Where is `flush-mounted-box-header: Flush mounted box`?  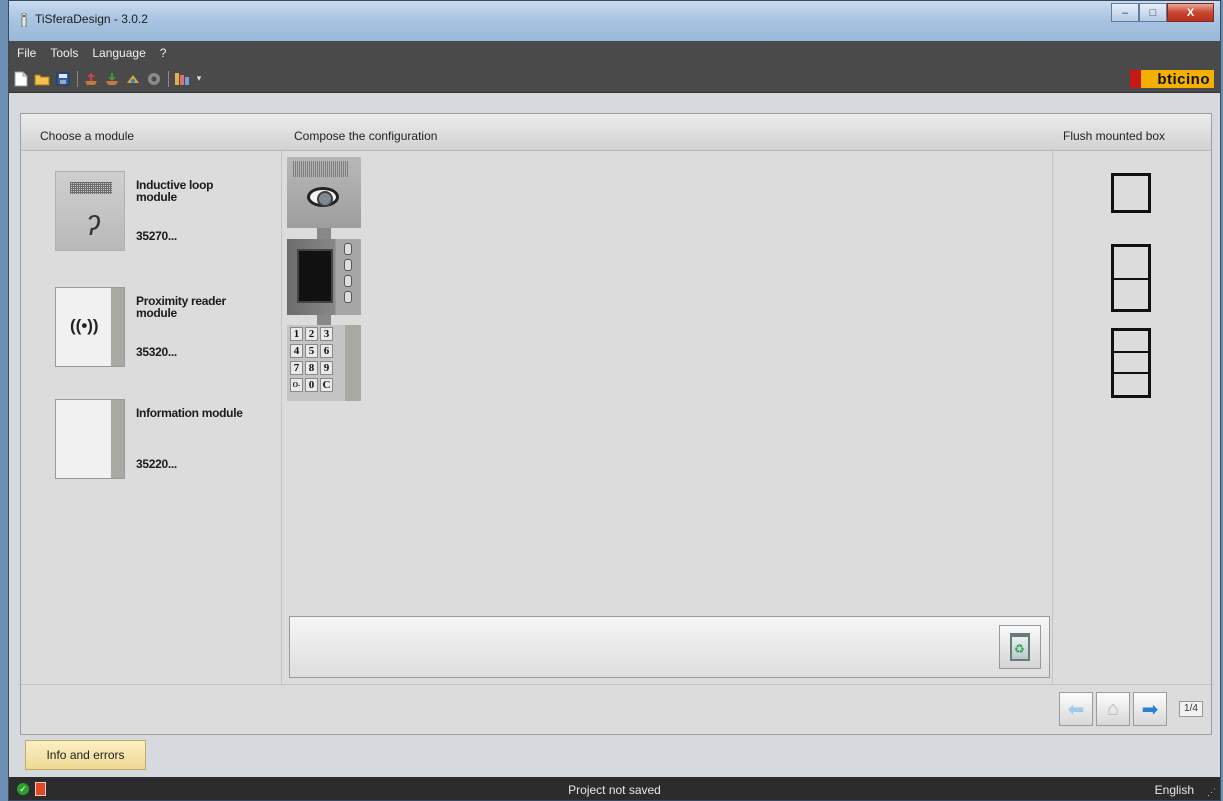 flush-mounted-box-header: Flush mounted box is located at coordinates (1114, 136).